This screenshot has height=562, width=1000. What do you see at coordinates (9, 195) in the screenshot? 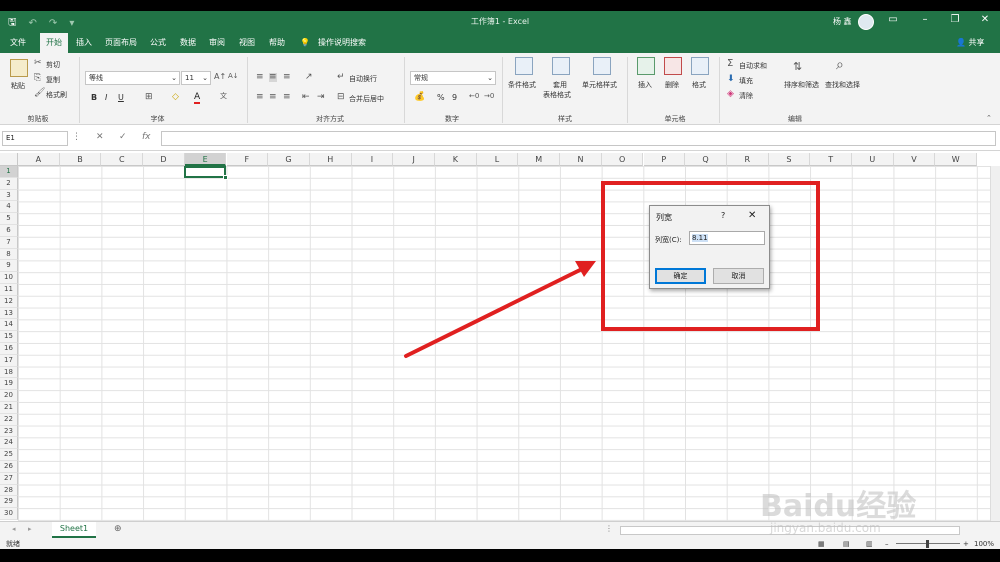
I see `row-header: 3` at bounding box center [9, 195].